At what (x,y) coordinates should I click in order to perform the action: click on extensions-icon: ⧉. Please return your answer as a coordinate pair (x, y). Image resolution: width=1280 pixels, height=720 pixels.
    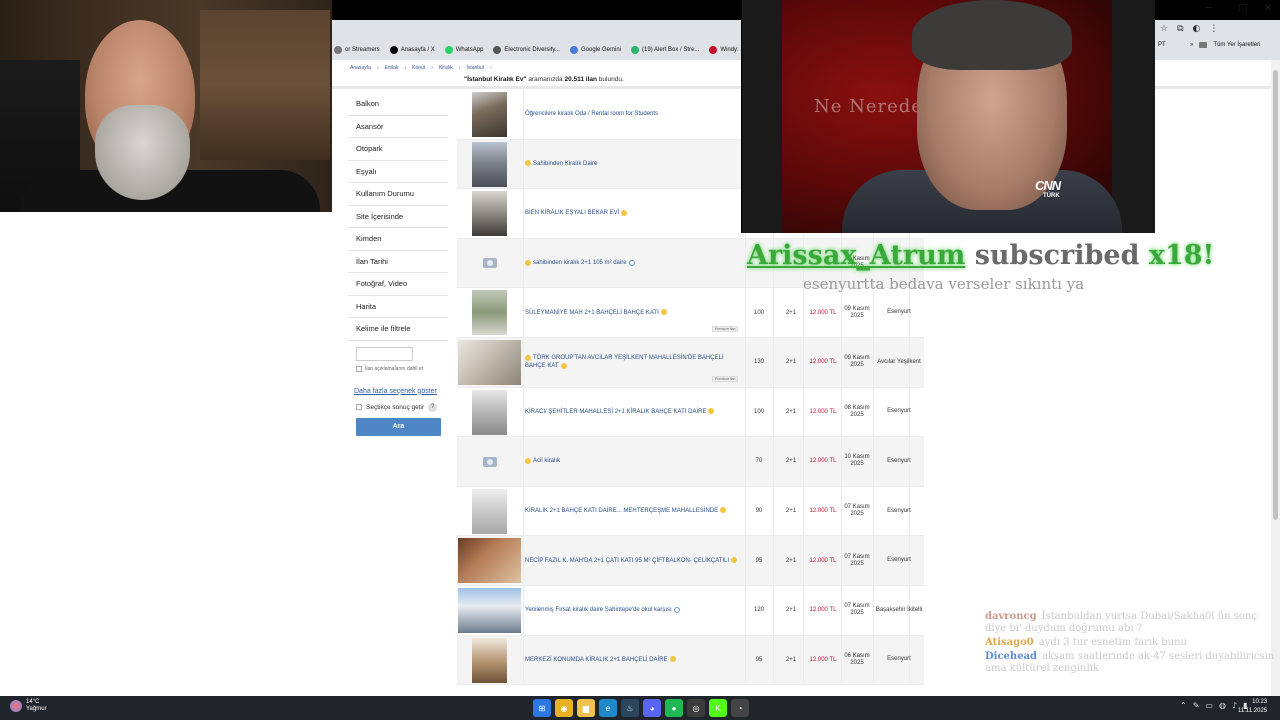
    Looking at the image, I should click on (1180, 29).